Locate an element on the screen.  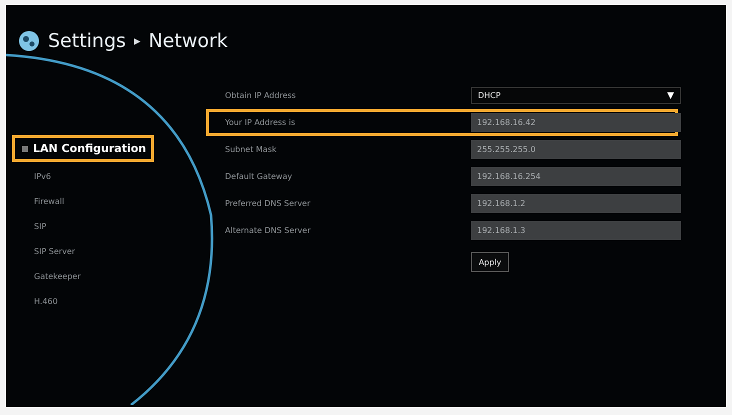
input-field: 255.255.255.0 is located at coordinates (576, 149).